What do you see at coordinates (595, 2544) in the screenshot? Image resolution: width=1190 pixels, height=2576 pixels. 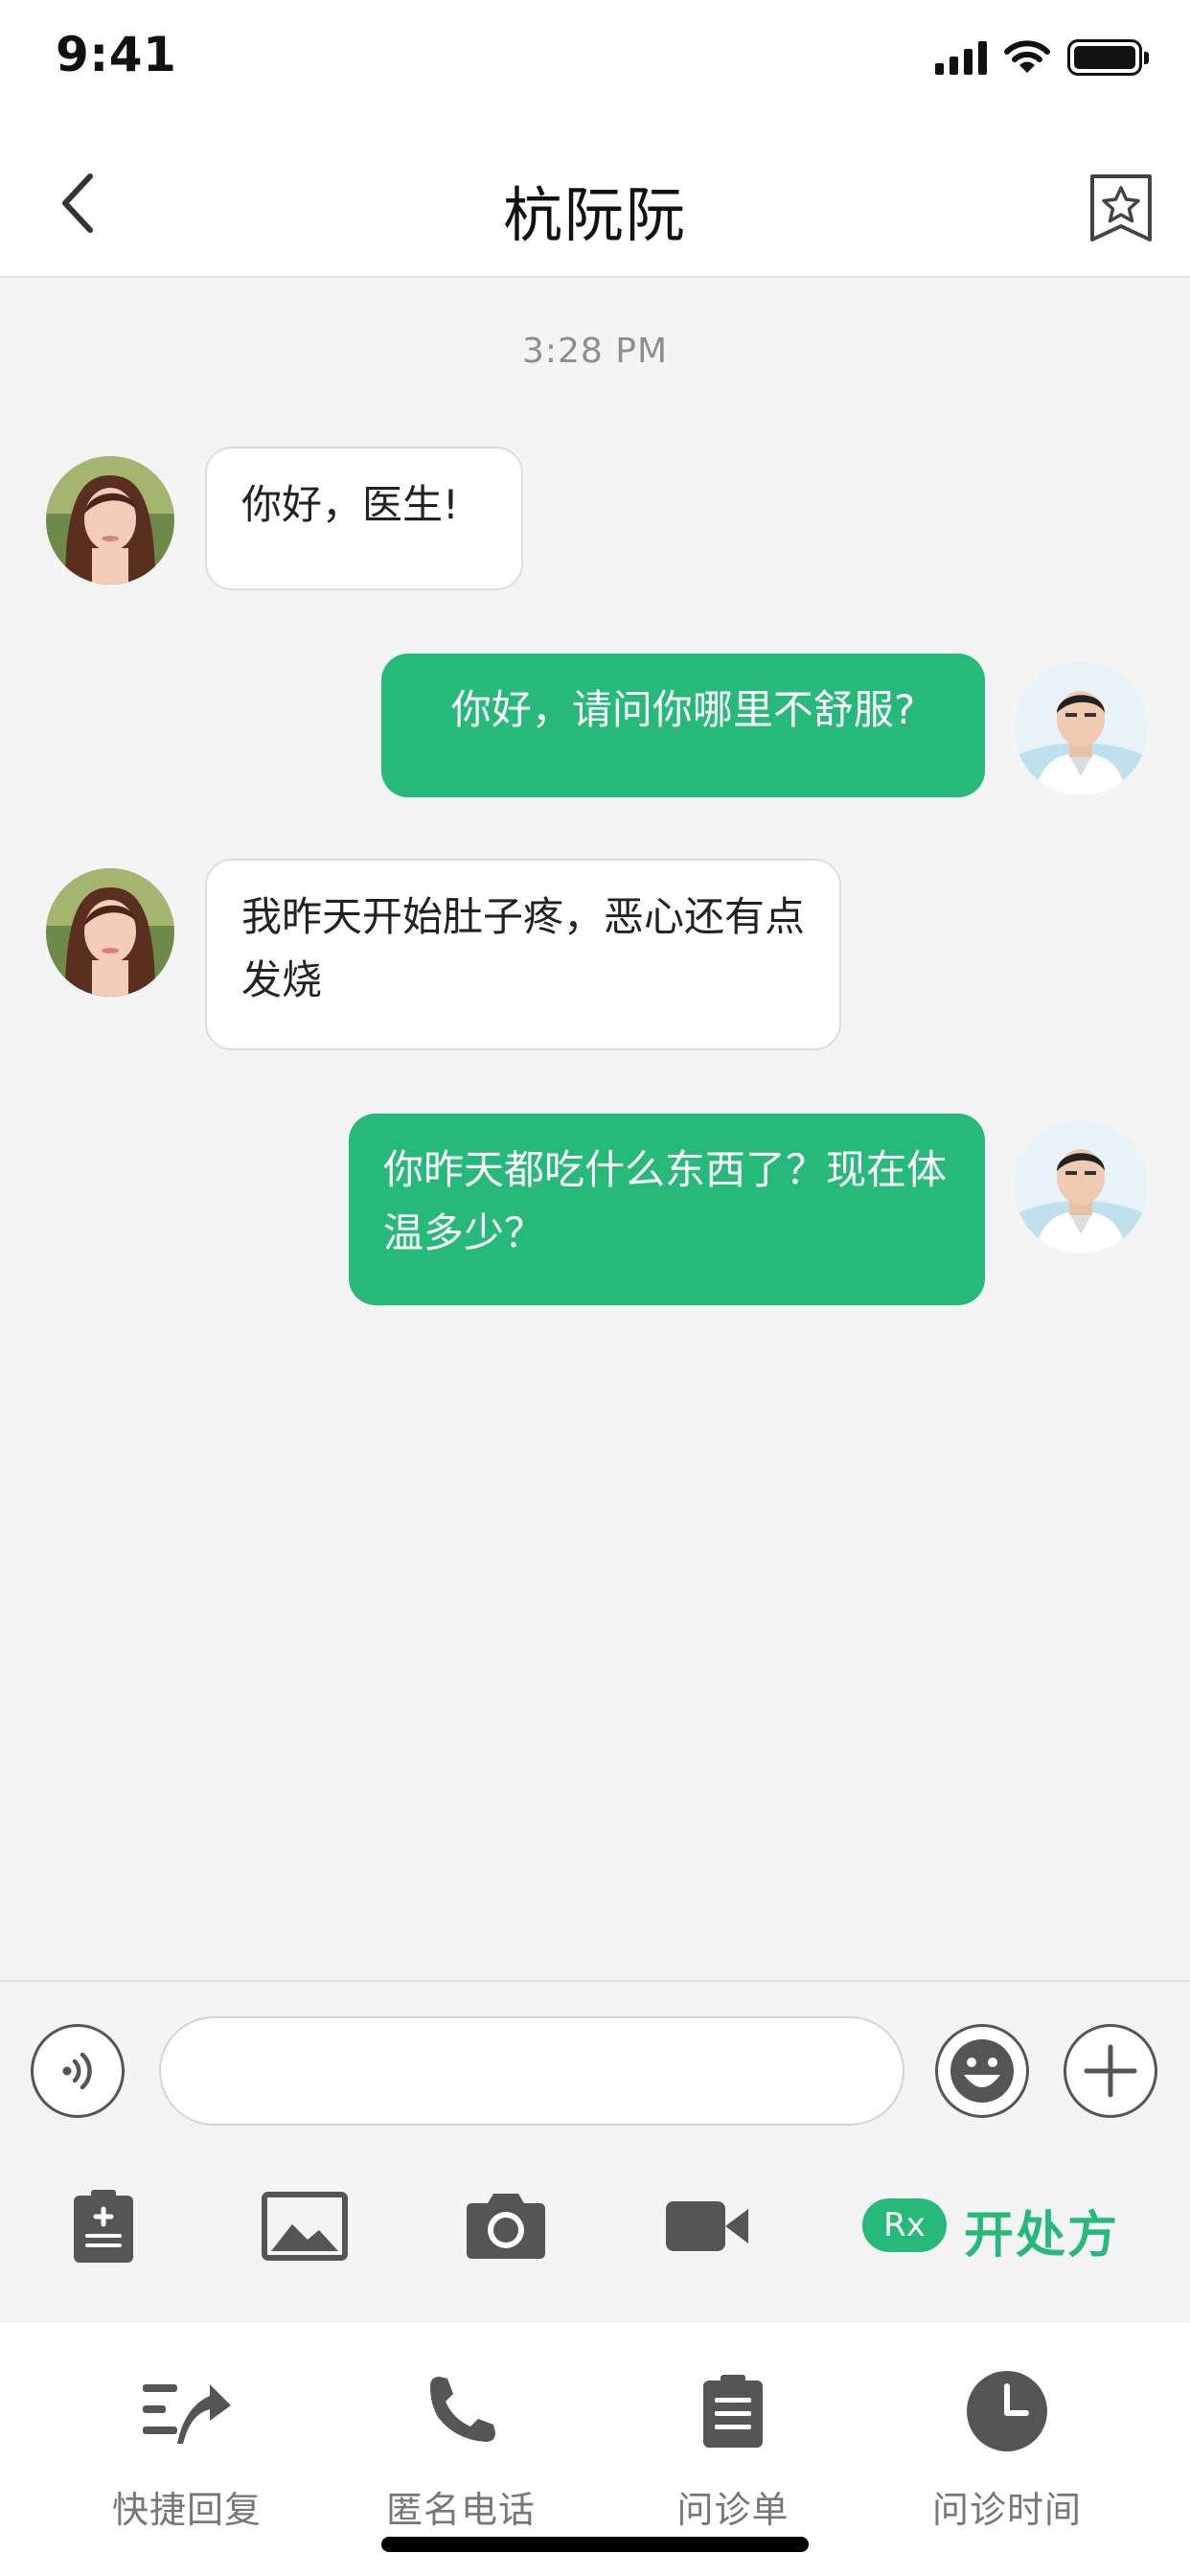 I see `home-indicator` at bounding box center [595, 2544].